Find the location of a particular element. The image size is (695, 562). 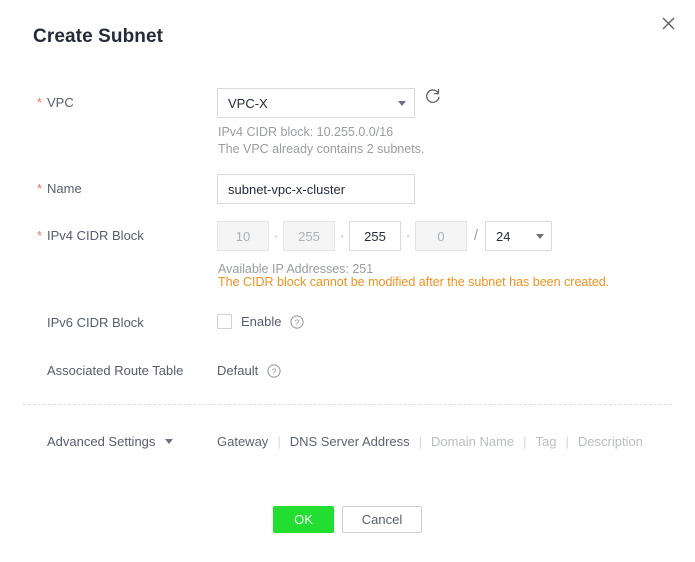

ipv6-enable-label: Enable is located at coordinates (261, 321).